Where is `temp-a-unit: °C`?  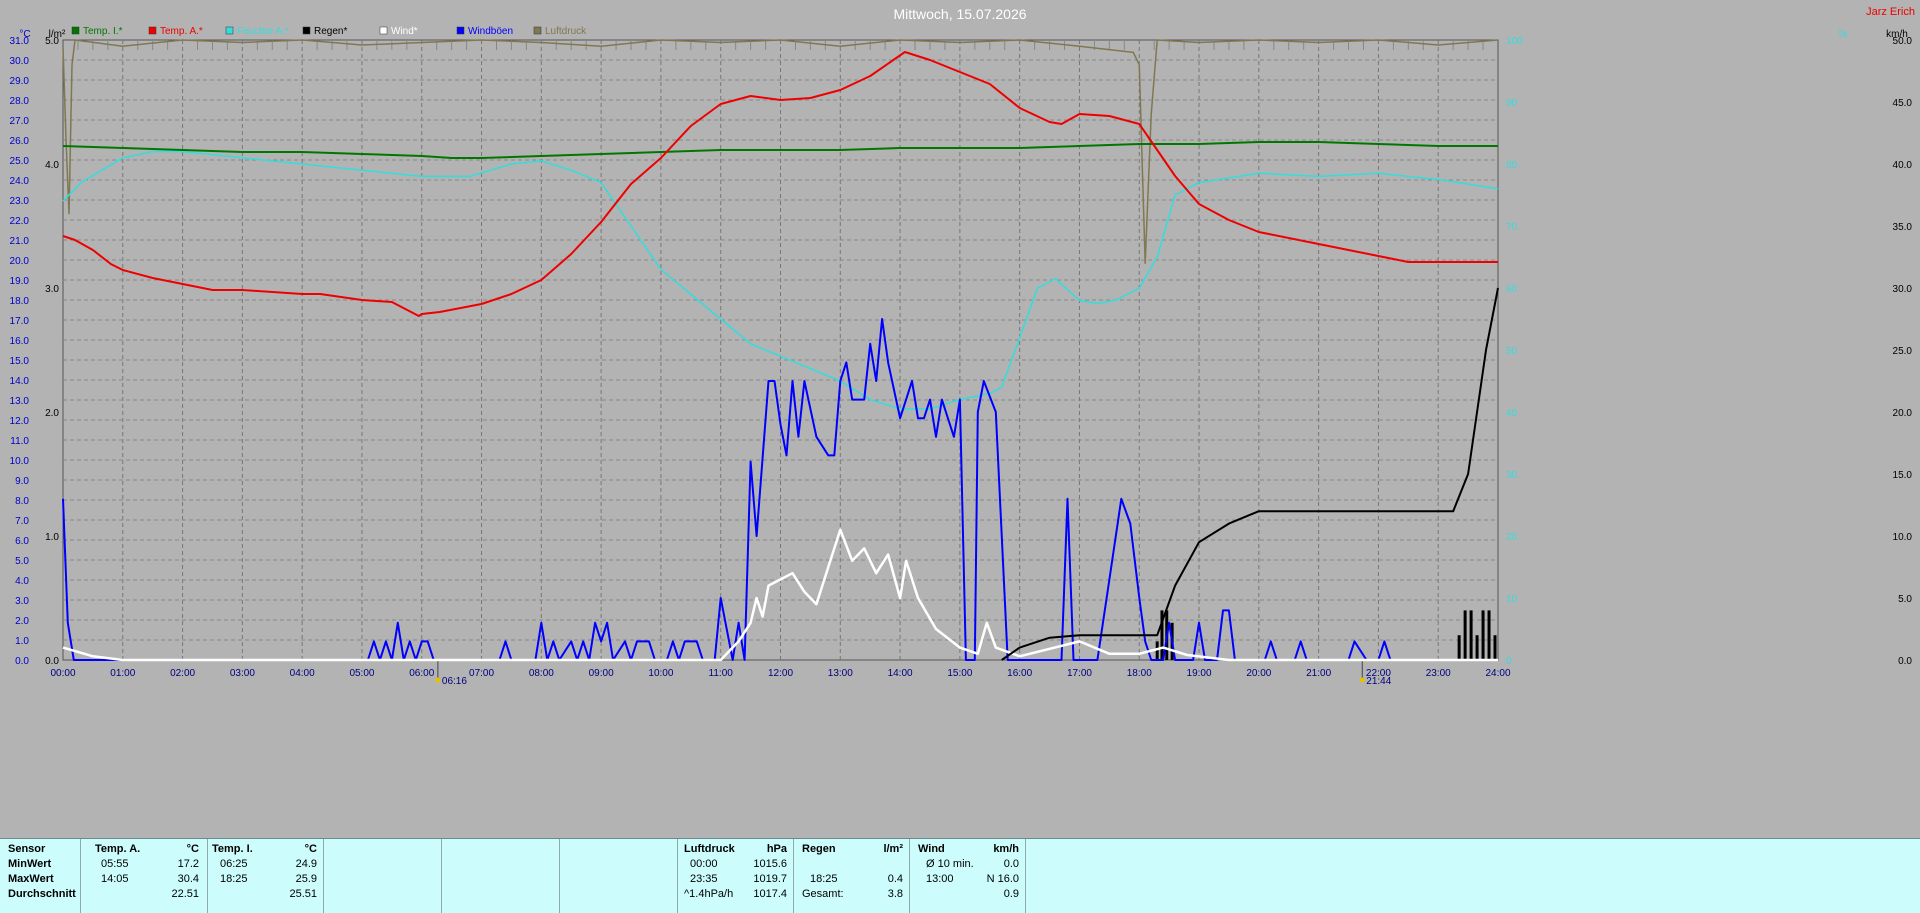
temp-a-unit: °C is located at coordinates (192, 849).